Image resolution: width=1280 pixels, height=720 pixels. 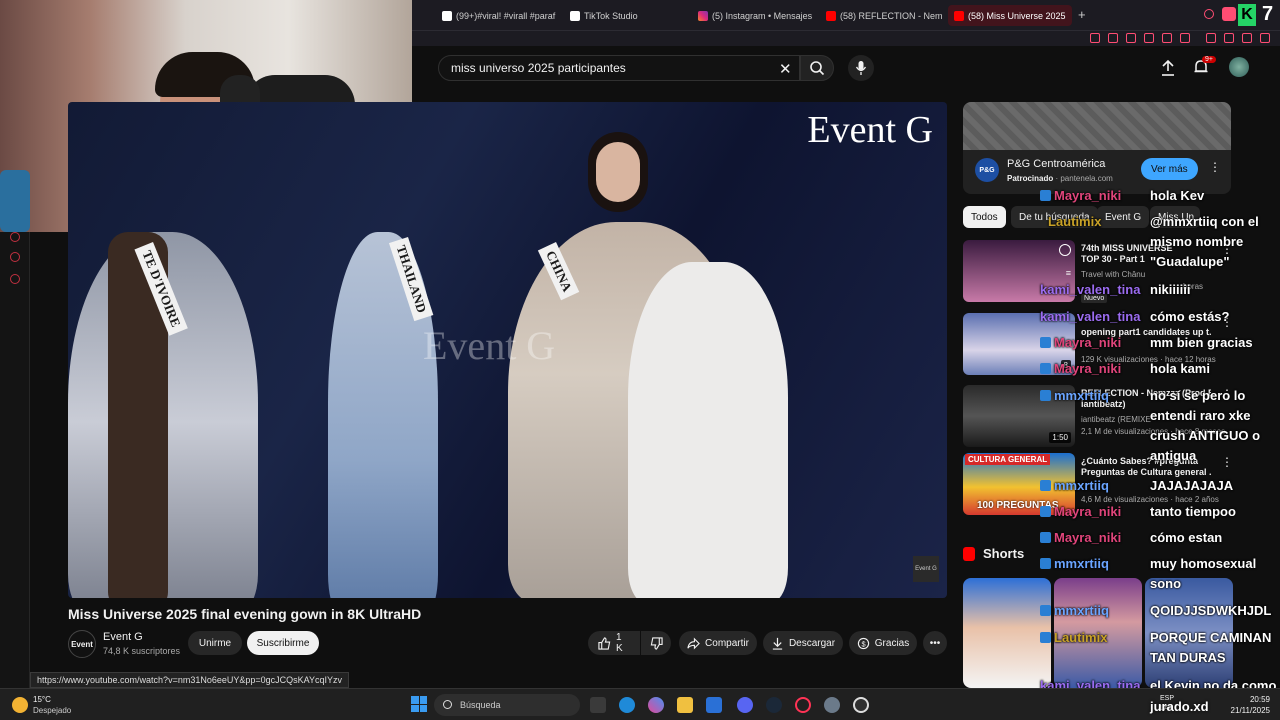 I want to click on tab-label: (99+)#viral! #virall #paraf, so click(x=506, y=15).